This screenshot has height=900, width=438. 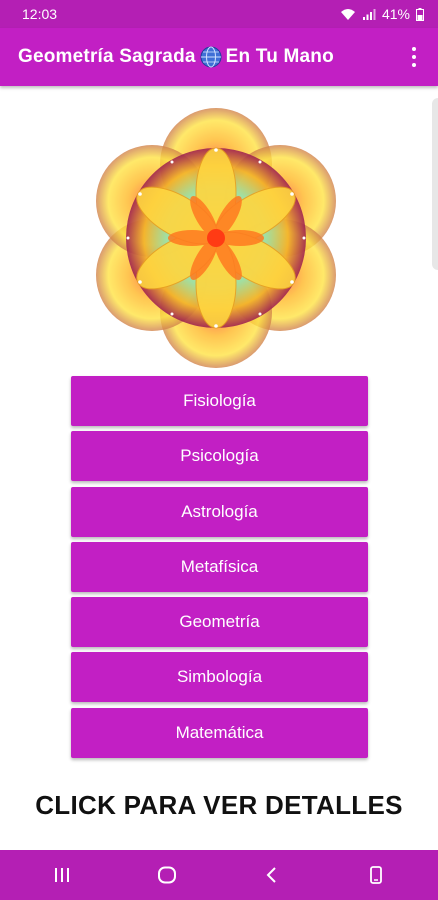 What do you see at coordinates (219, 456) in the screenshot?
I see `psicologia-button: Psicología` at bounding box center [219, 456].